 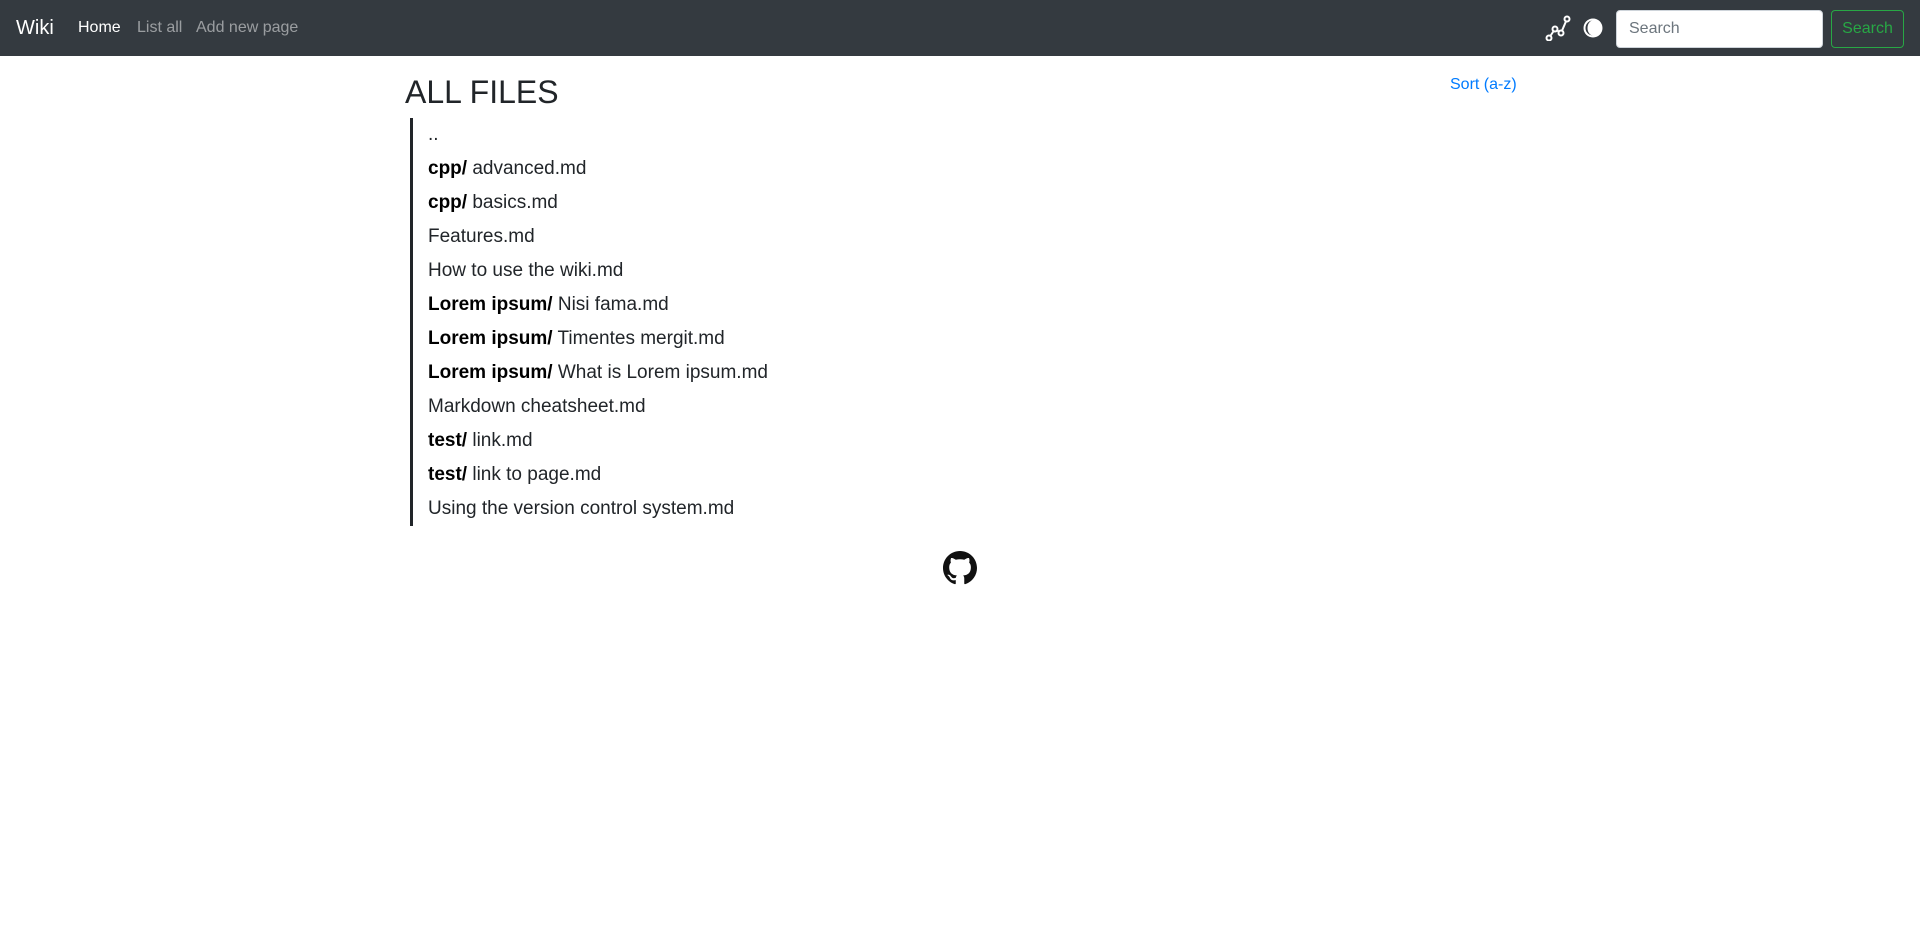 What do you see at coordinates (861, 407) in the screenshot?
I see `file-list-item: Markdown cheatsheet.md` at bounding box center [861, 407].